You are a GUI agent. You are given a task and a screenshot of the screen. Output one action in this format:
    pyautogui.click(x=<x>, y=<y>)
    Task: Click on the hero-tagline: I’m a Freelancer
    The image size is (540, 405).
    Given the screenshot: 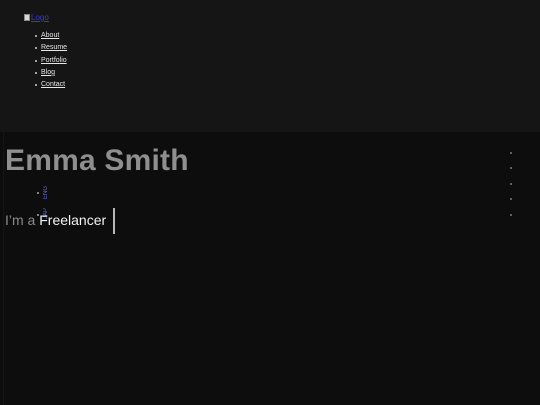 What is the action you would take?
    pyautogui.click(x=55, y=220)
    